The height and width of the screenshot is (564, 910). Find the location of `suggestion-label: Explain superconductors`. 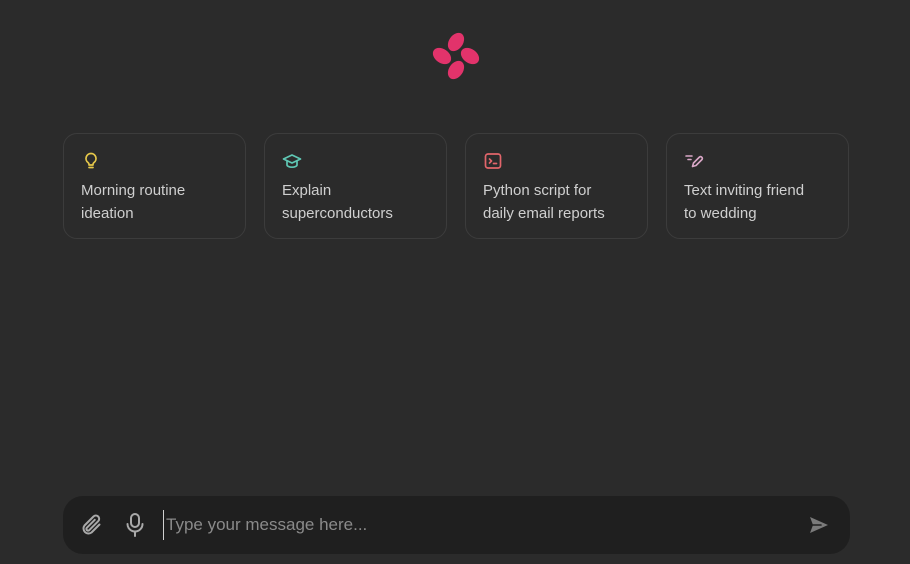

suggestion-label: Explain superconductors is located at coordinates (337, 202).